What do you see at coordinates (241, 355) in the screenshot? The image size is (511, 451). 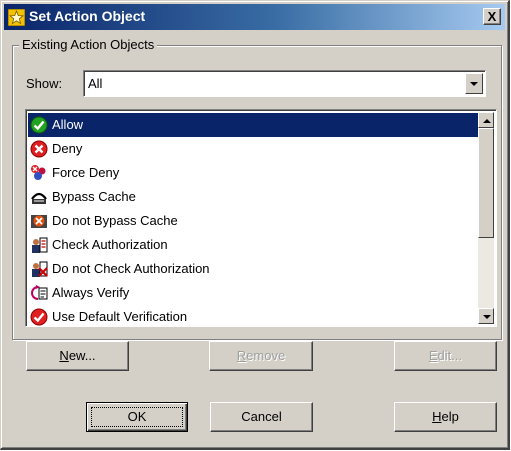 I see `remove-button-mnemonic: R` at bounding box center [241, 355].